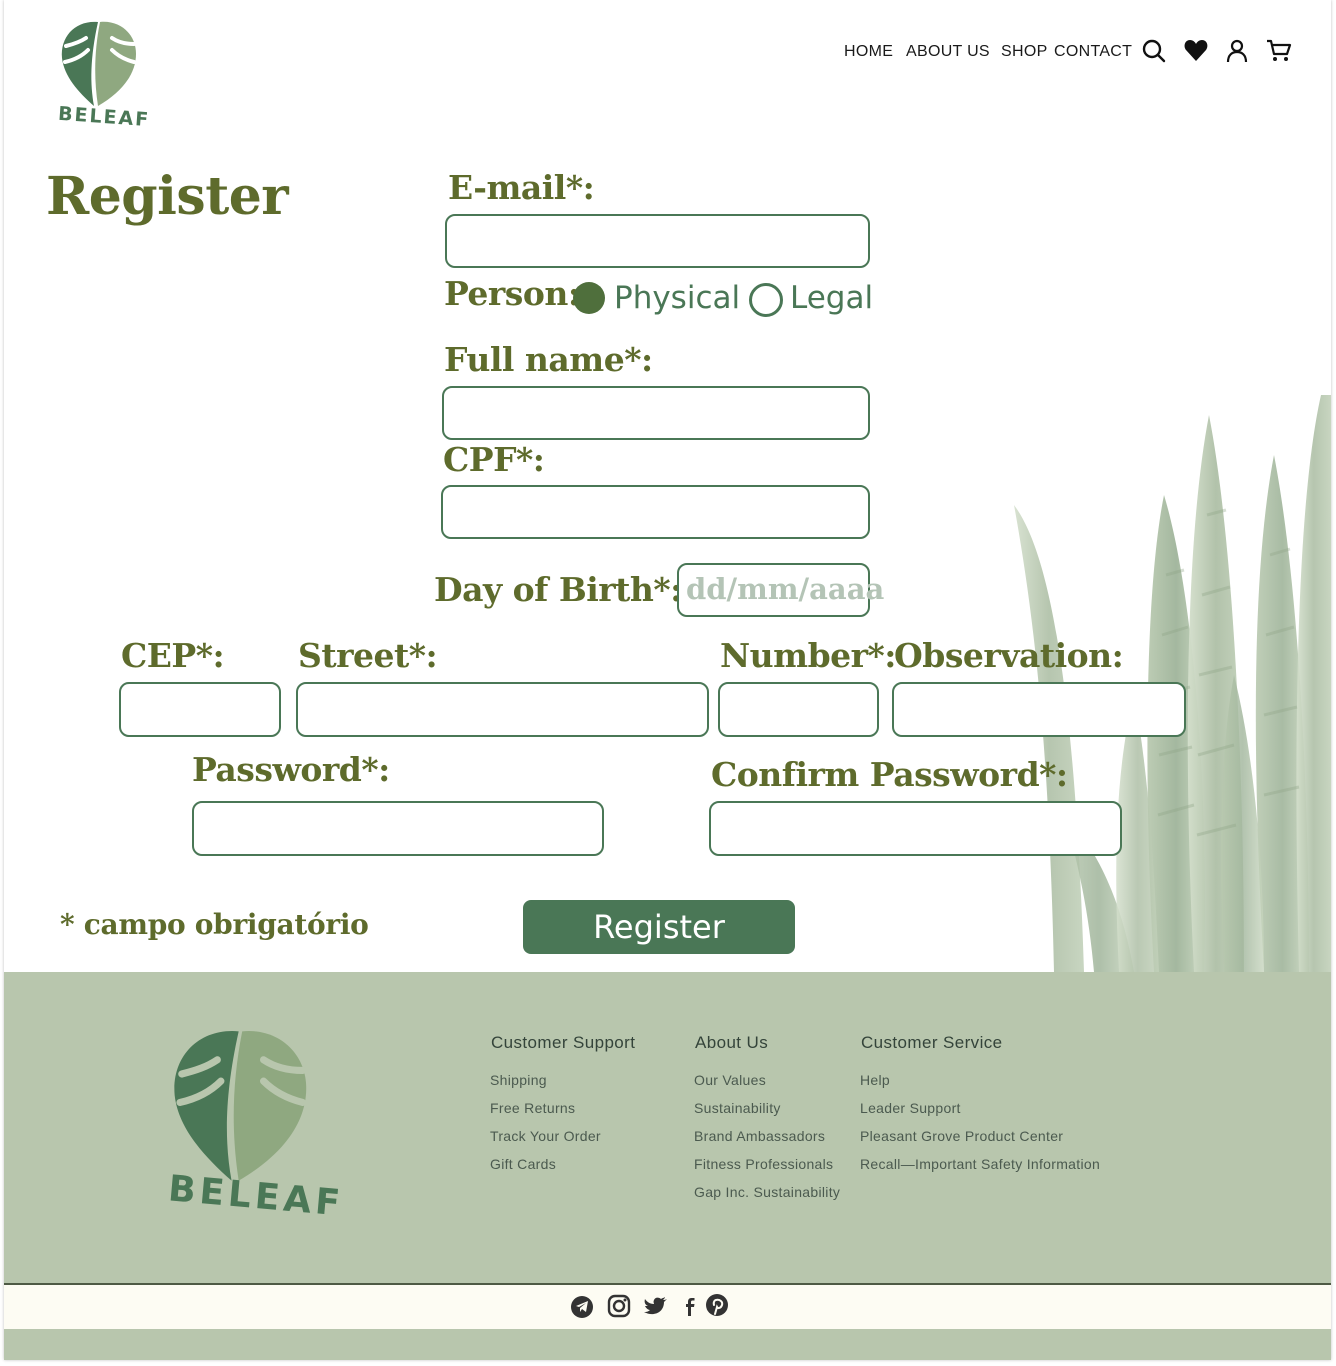 The width and height of the screenshot is (1336, 1366). Describe the element at coordinates (512, 293) in the screenshot. I see `person-label: Person:` at that location.